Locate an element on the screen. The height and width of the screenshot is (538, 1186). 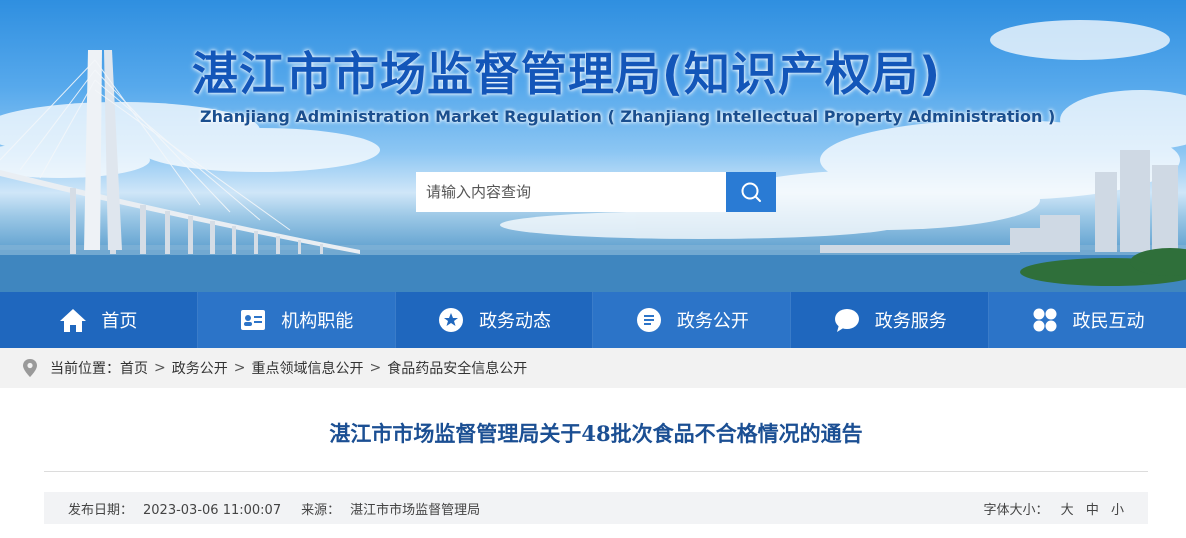
star-icon is located at coordinates (451, 320).